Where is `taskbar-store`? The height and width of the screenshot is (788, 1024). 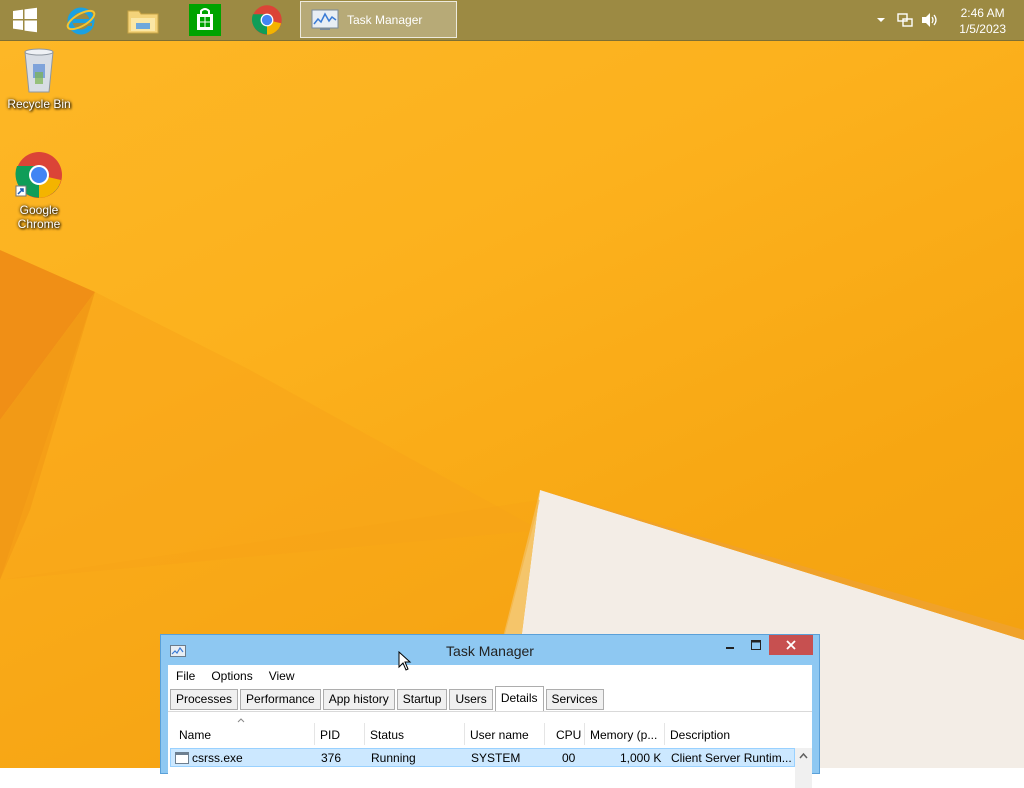 taskbar-store is located at coordinates (205, 20).